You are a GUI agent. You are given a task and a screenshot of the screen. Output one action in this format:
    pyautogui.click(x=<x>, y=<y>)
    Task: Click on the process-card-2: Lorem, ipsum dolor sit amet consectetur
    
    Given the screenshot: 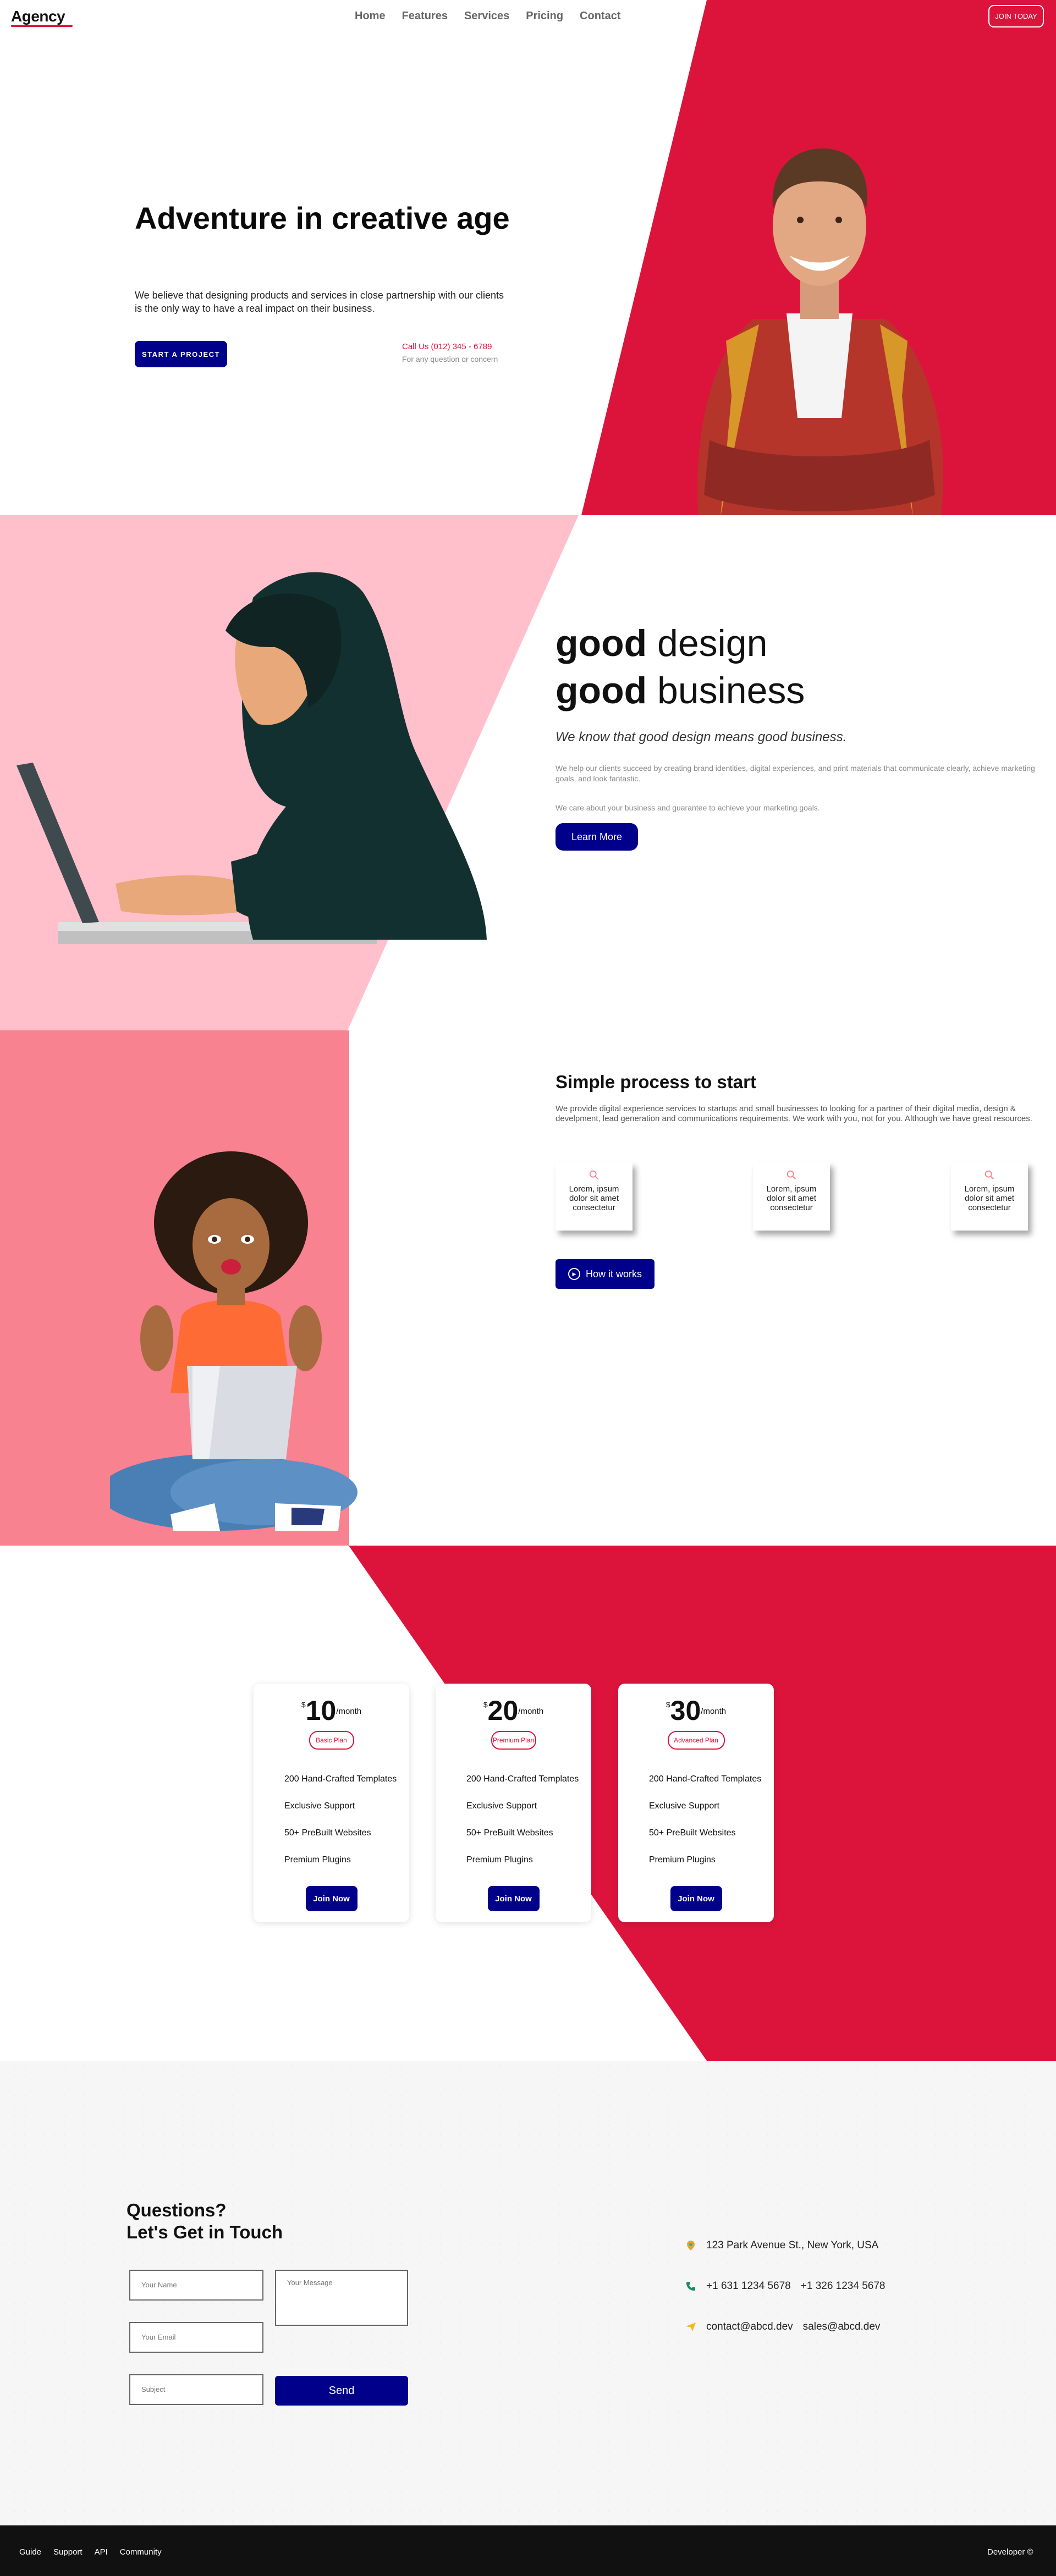 What is the action you would take?
    pyautogui.click(x=791, y=1196)
    